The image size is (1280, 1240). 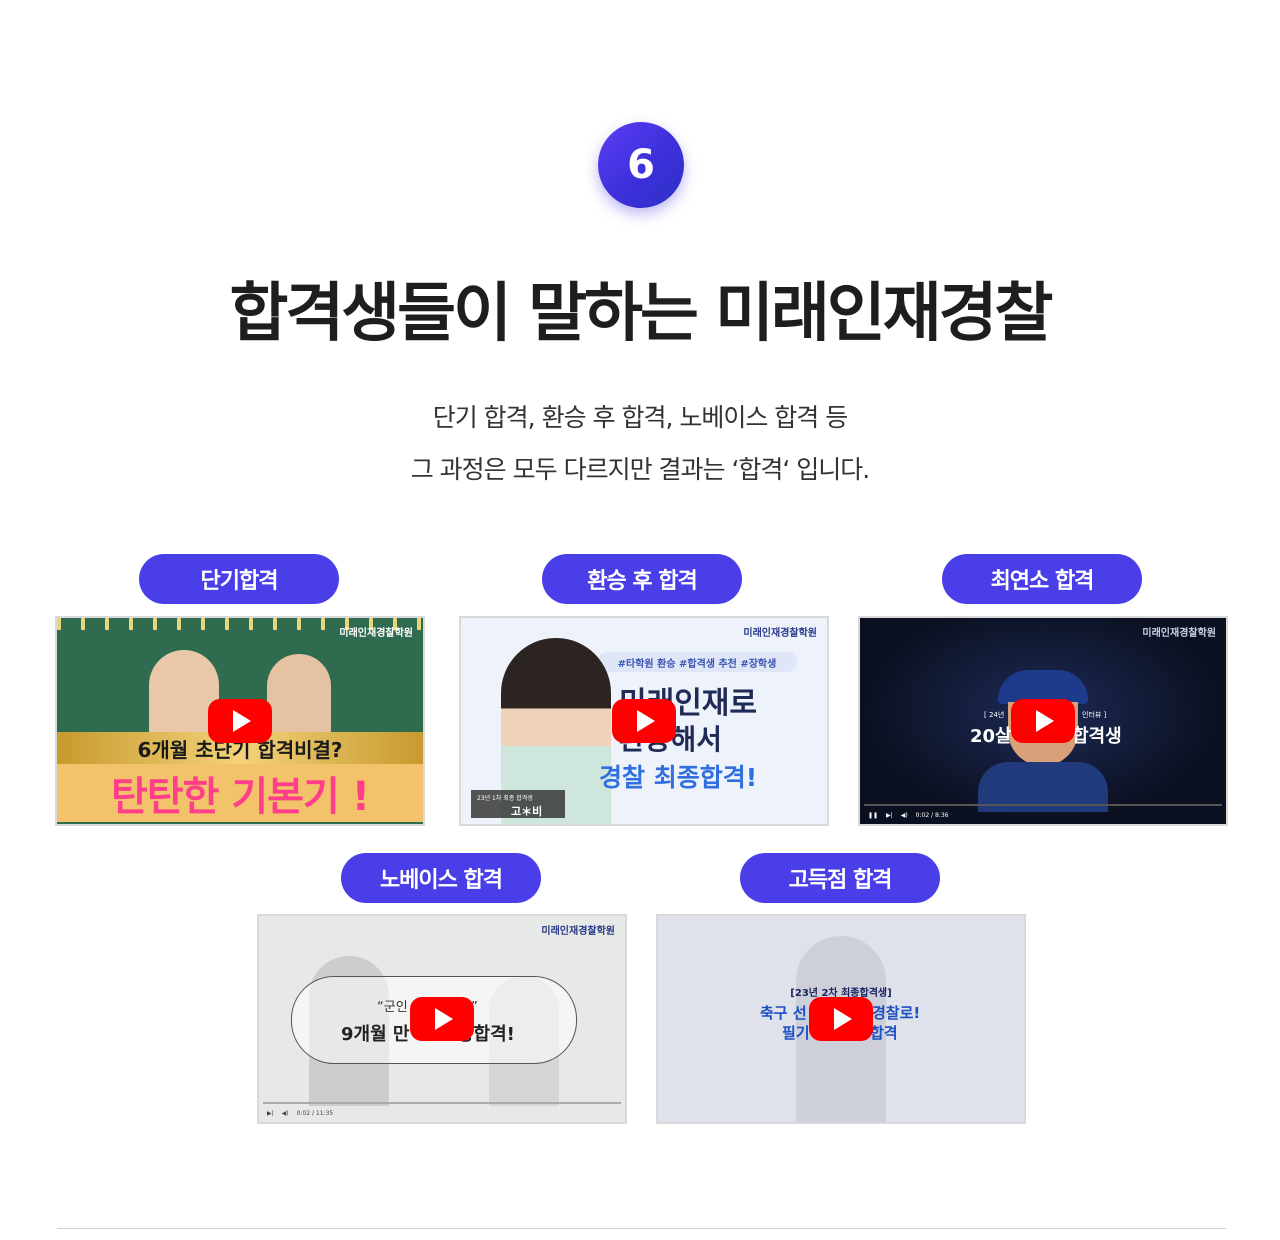 I want to click on time-readout: 0:02 / 11:35, so click(x=315, y=1113).